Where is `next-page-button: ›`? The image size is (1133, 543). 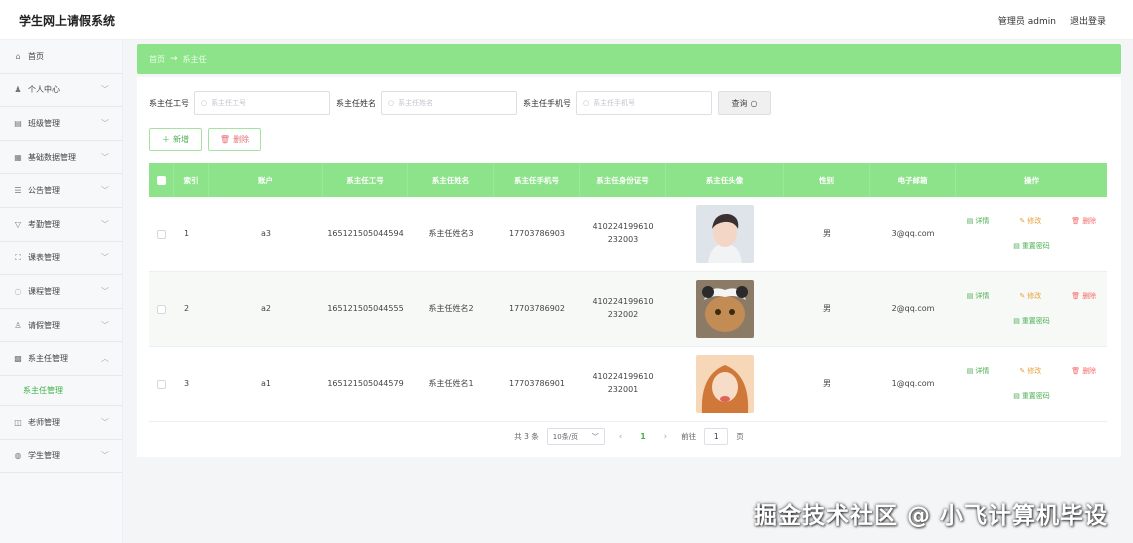 next-page-button: › is located at coordinates (666, 437).